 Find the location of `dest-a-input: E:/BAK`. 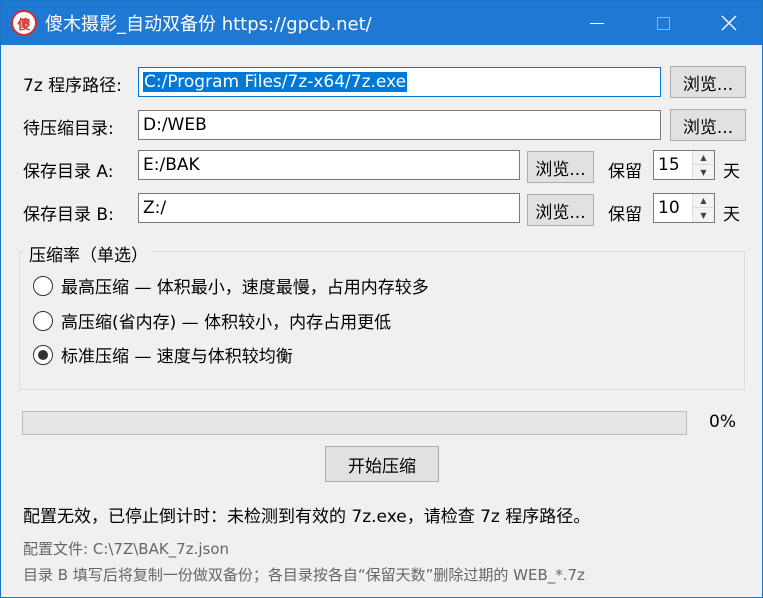

dest-a-input: E:/BAK is located at coordinates (329, 165).